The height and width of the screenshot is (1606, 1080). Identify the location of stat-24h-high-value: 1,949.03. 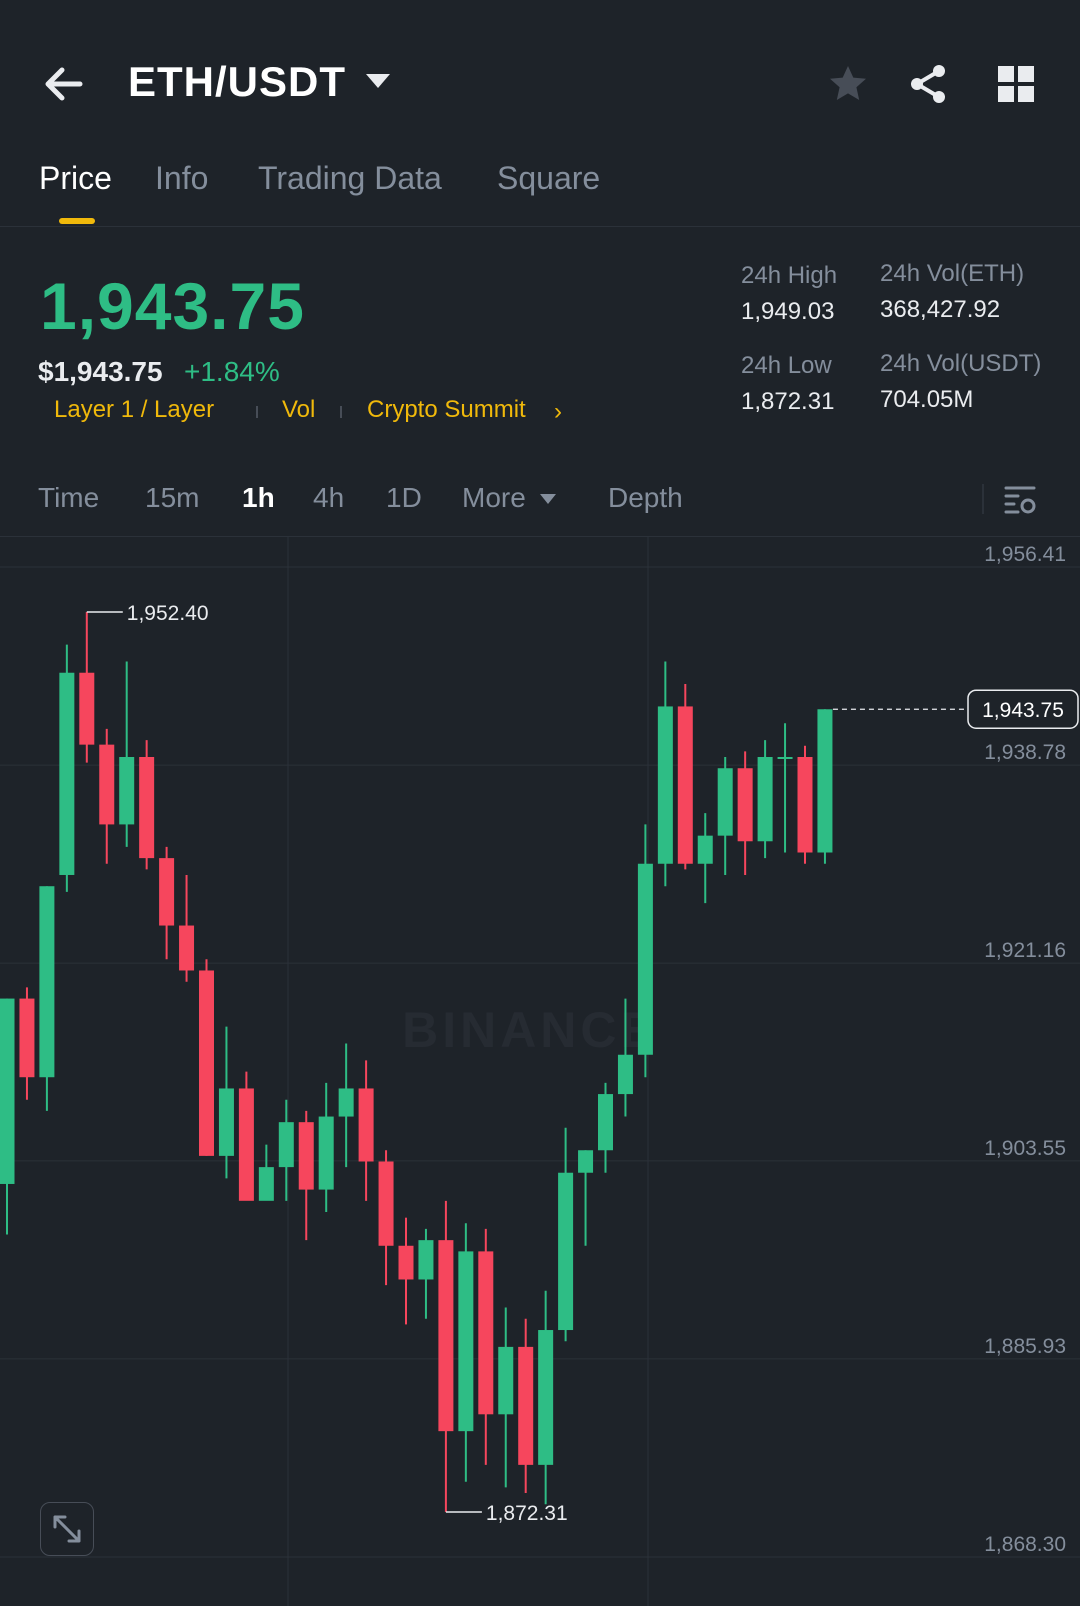
(788, 311).